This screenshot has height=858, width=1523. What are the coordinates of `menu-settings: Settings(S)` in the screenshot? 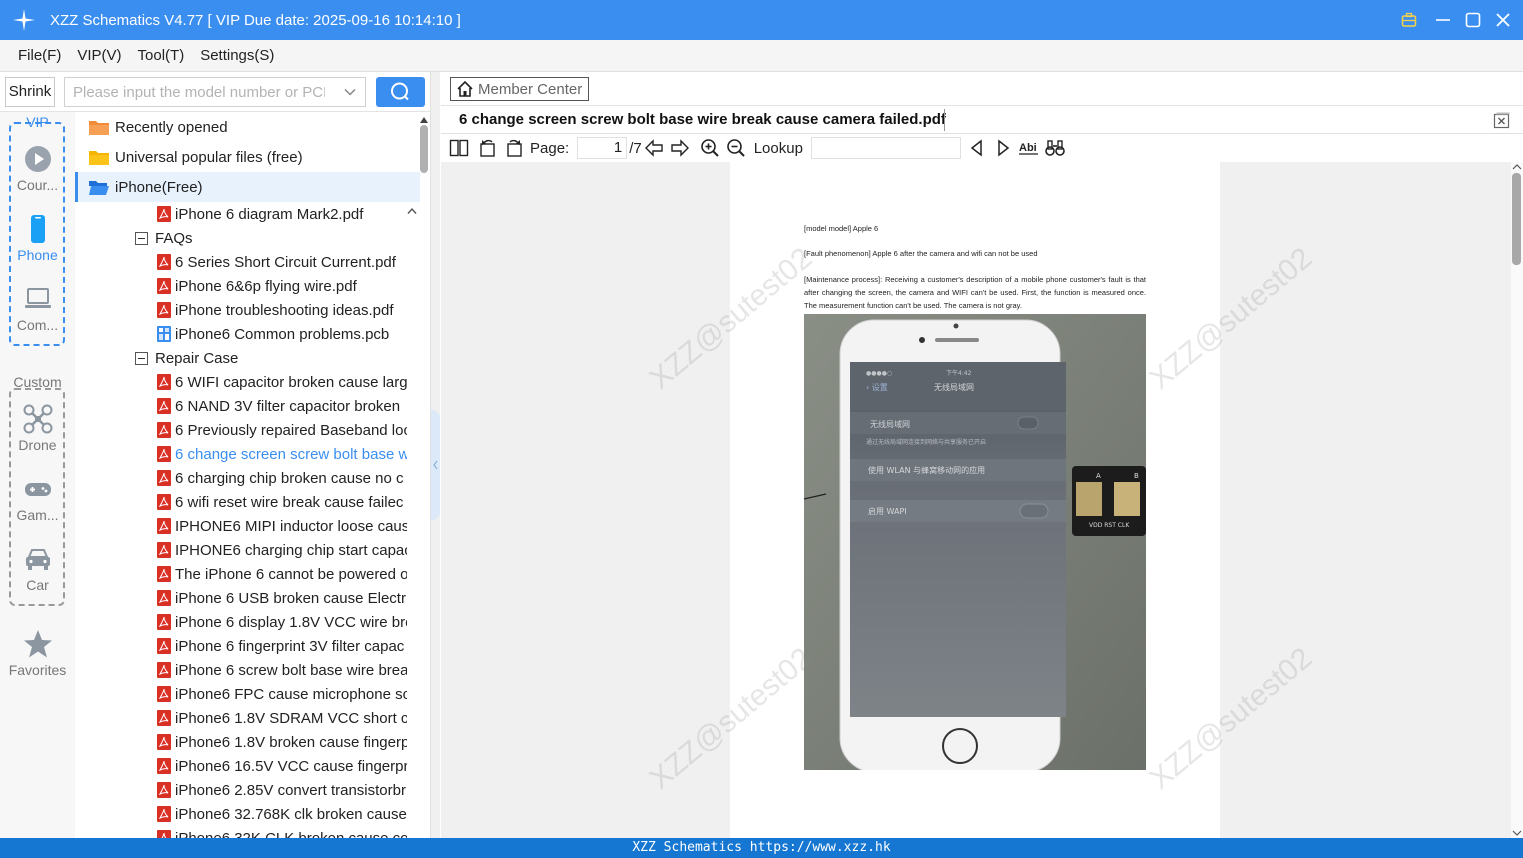 It's located at (237, 55).